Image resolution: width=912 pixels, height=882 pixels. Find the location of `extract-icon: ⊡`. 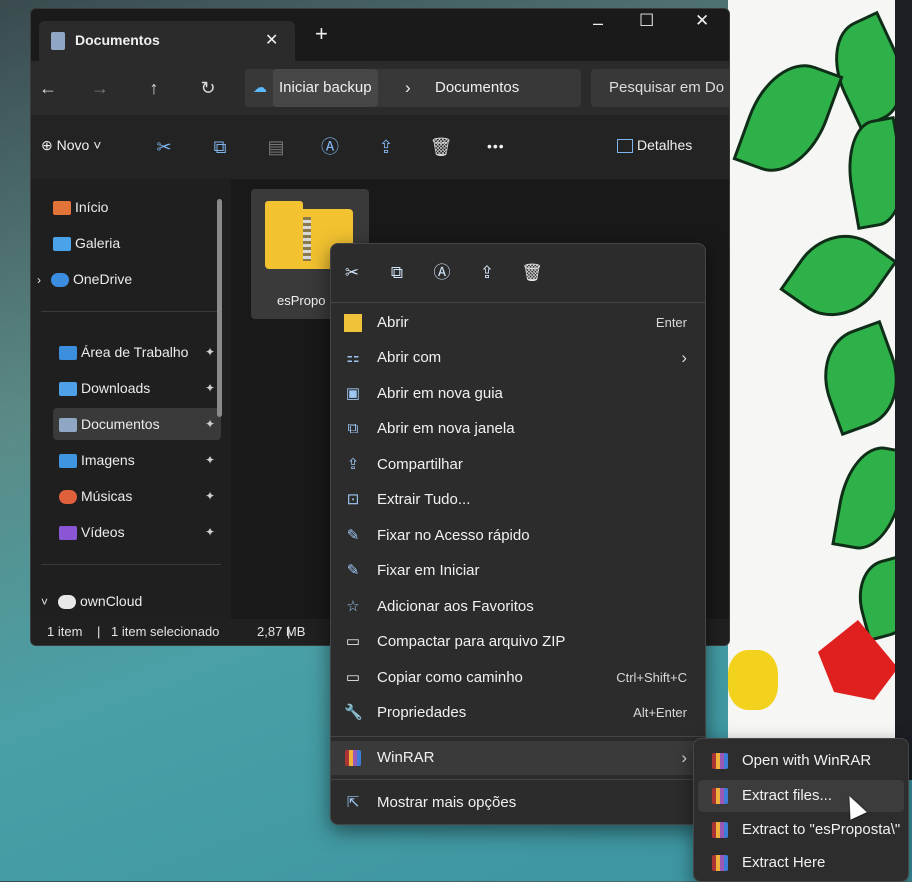

extract-icon: ⊡ is located at coordinates (353, 499).